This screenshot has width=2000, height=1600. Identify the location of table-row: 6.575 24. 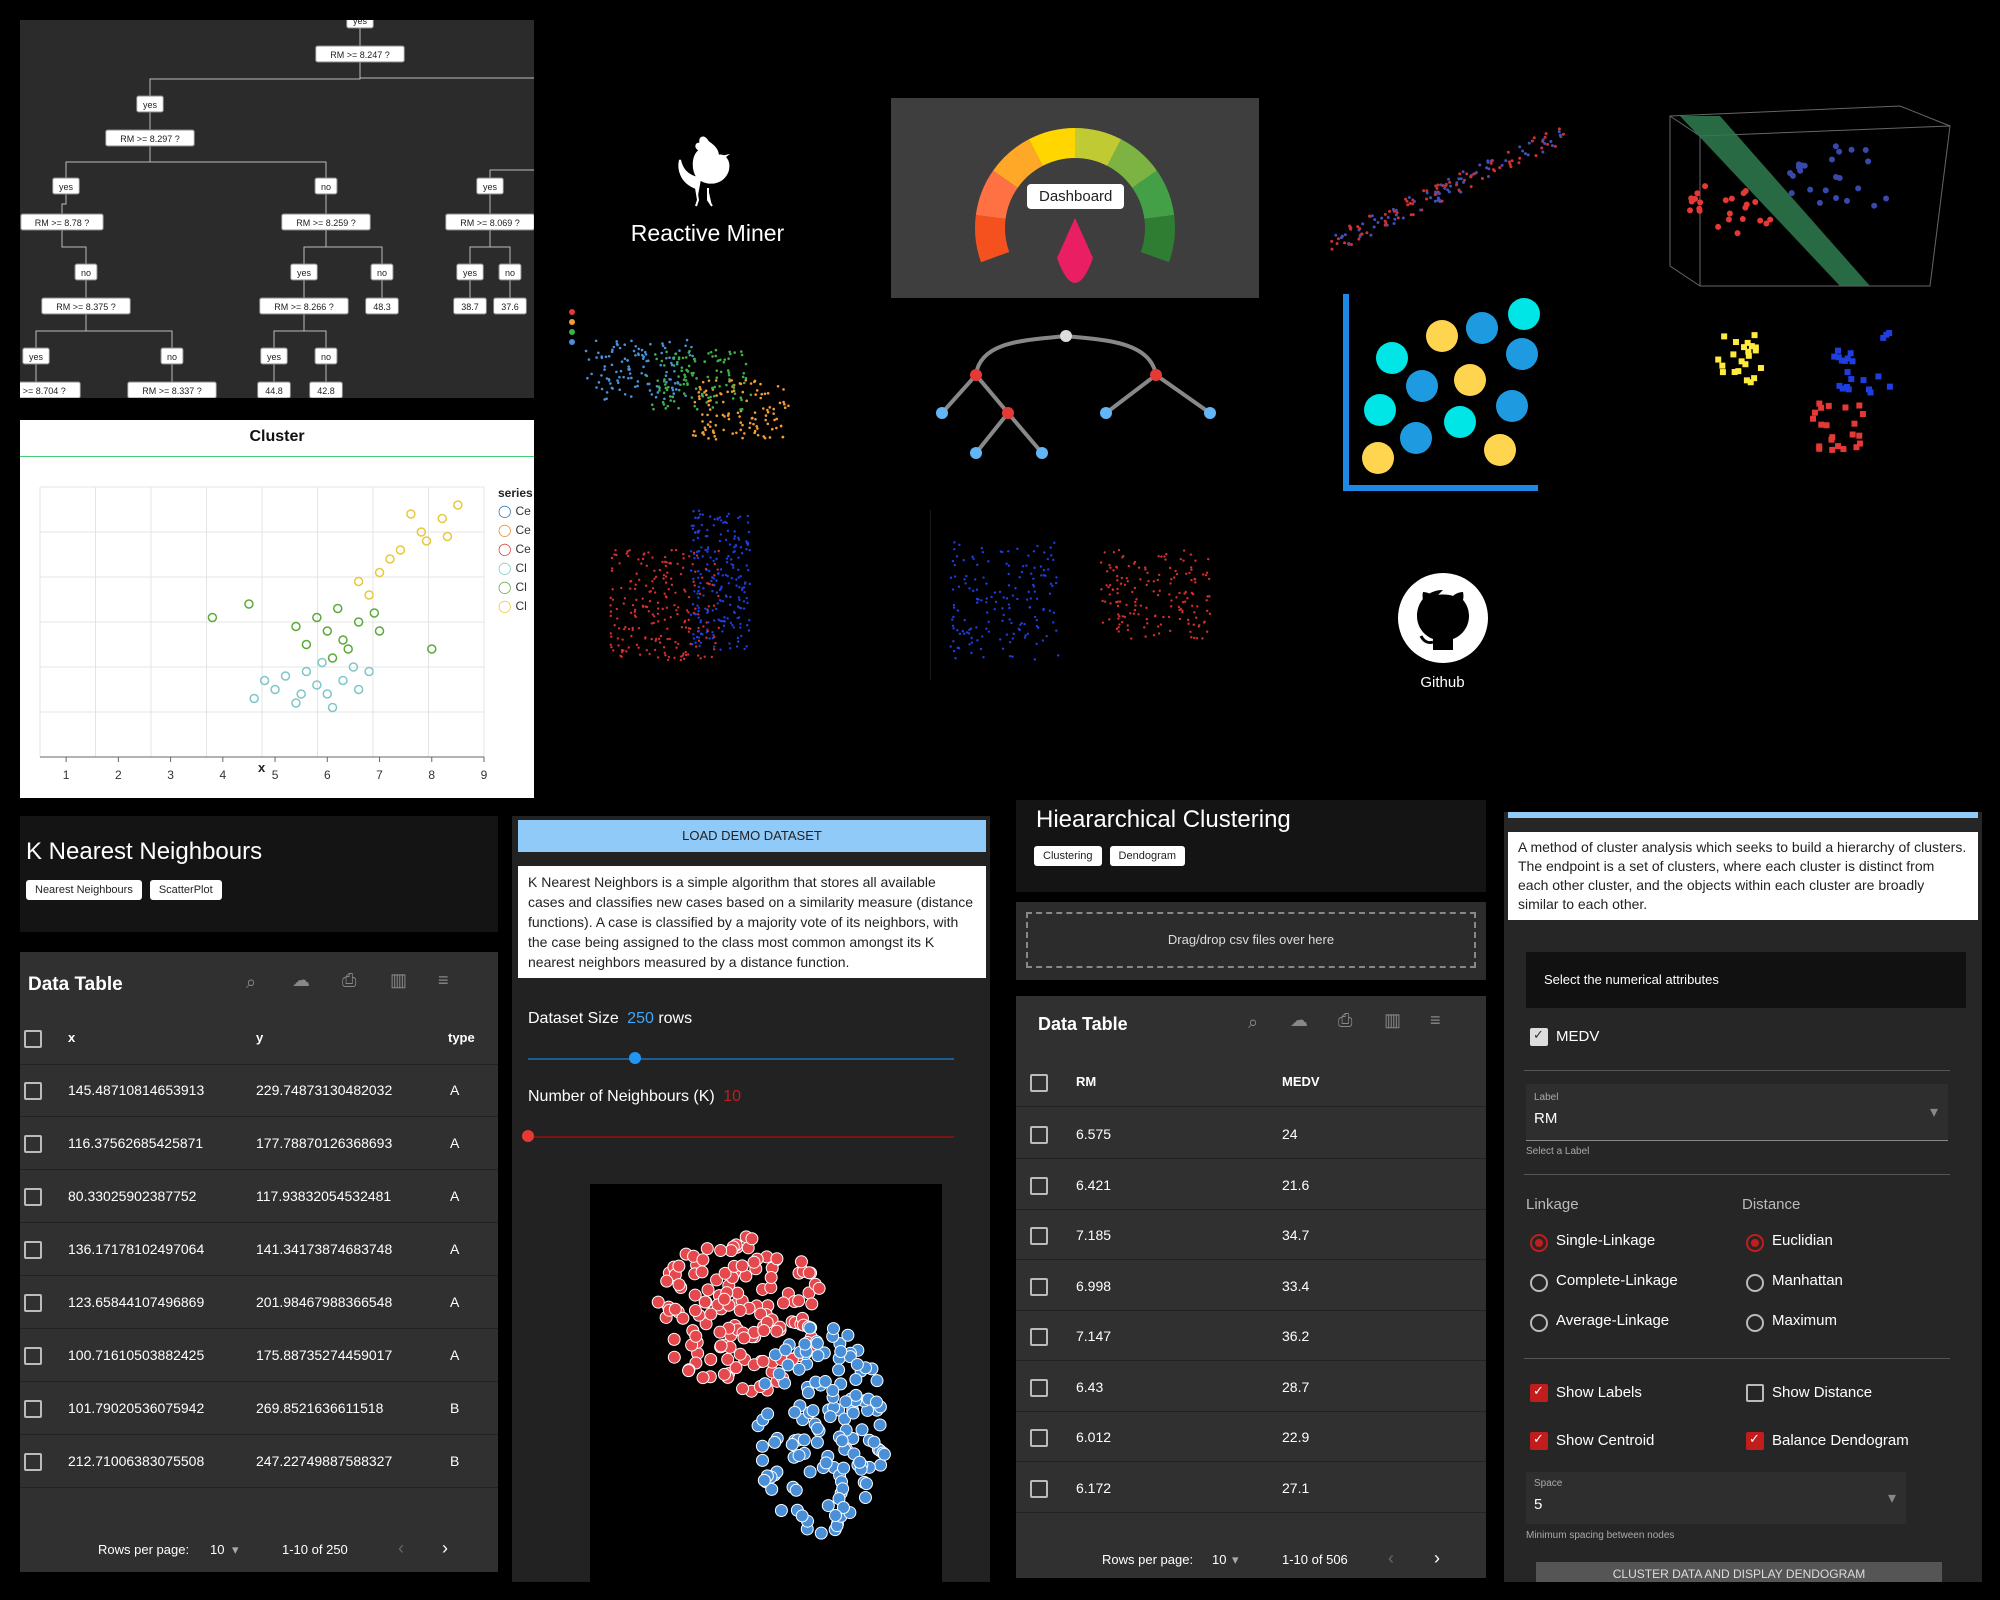
(1251, 1133).